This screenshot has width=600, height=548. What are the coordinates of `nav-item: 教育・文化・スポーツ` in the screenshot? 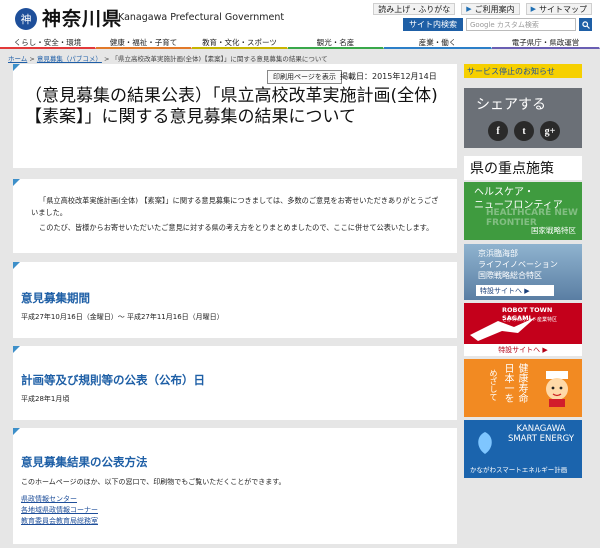 It's located at (240, 43).